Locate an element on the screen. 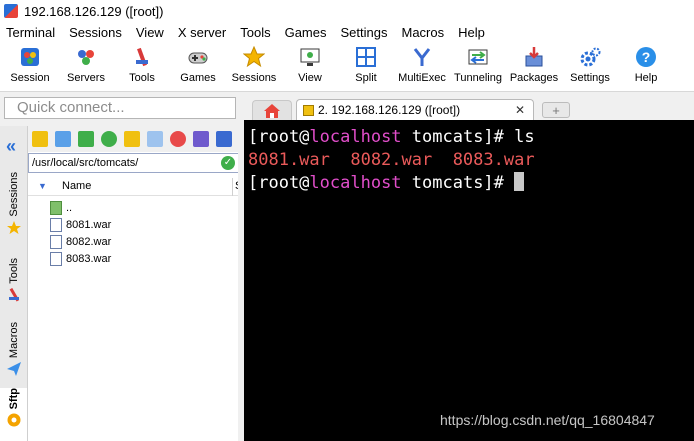 The height and width of the screenshot is (441, 694). settings-button-label: Settings is located at coordinates (590, 78).